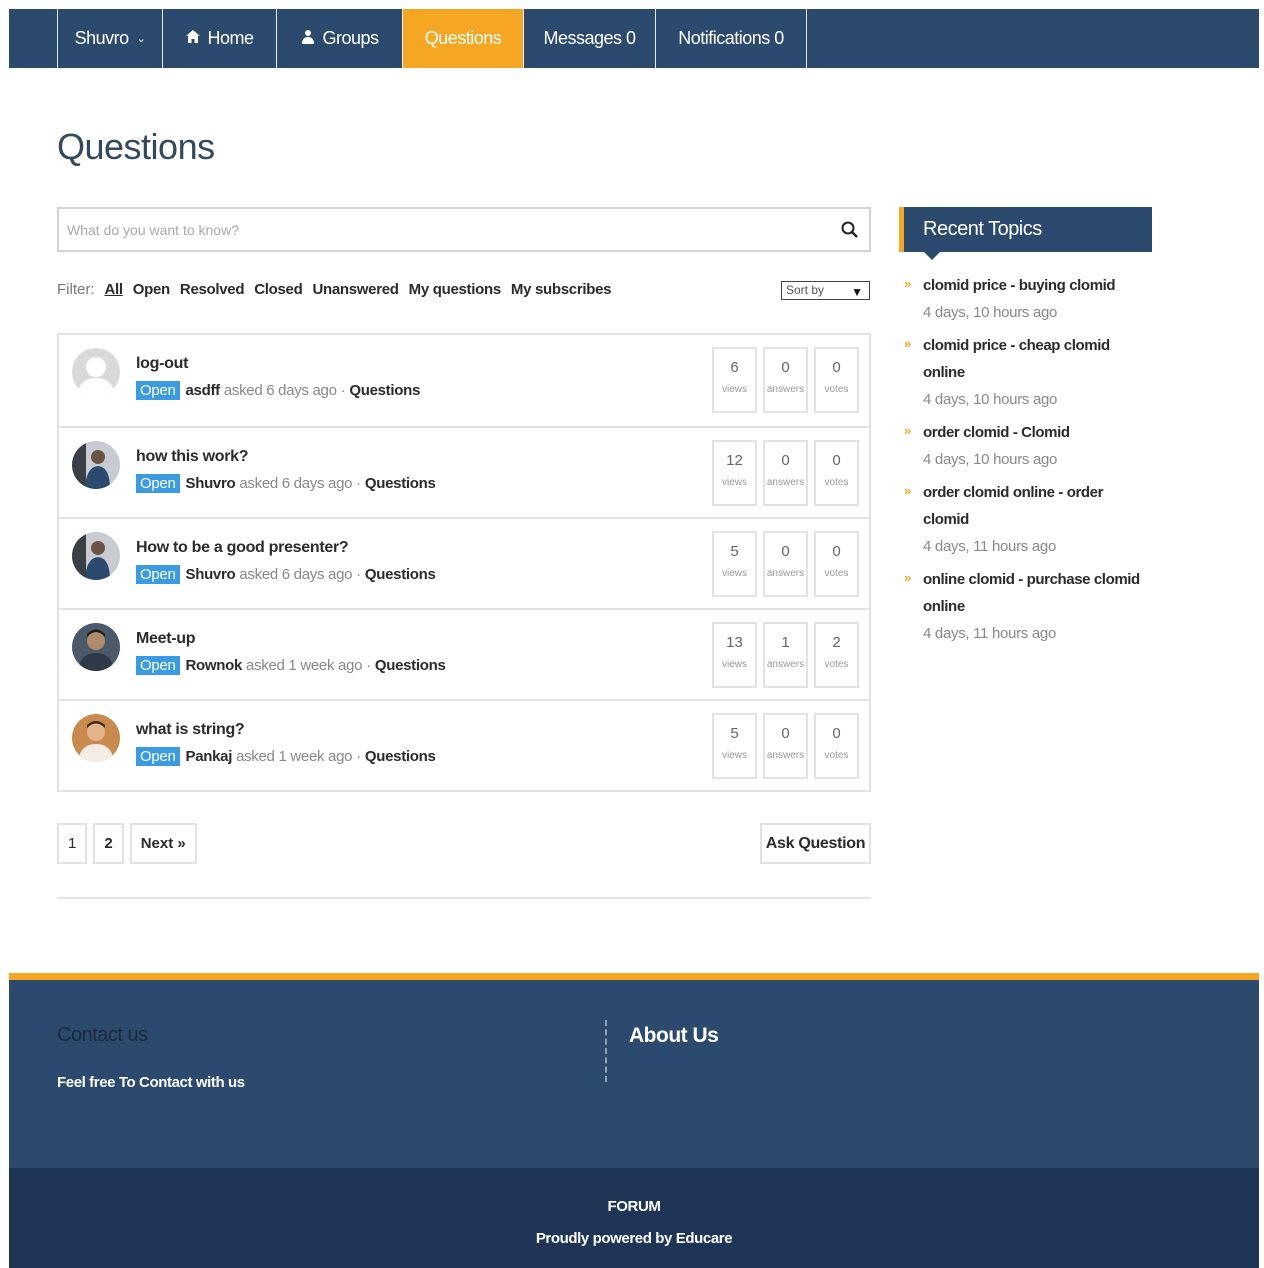  What do you see at coordinates (151, 1082) in the screenshot?
I see `contact-text: Feel free To Contact with us` at bounding box center [151, 1082].